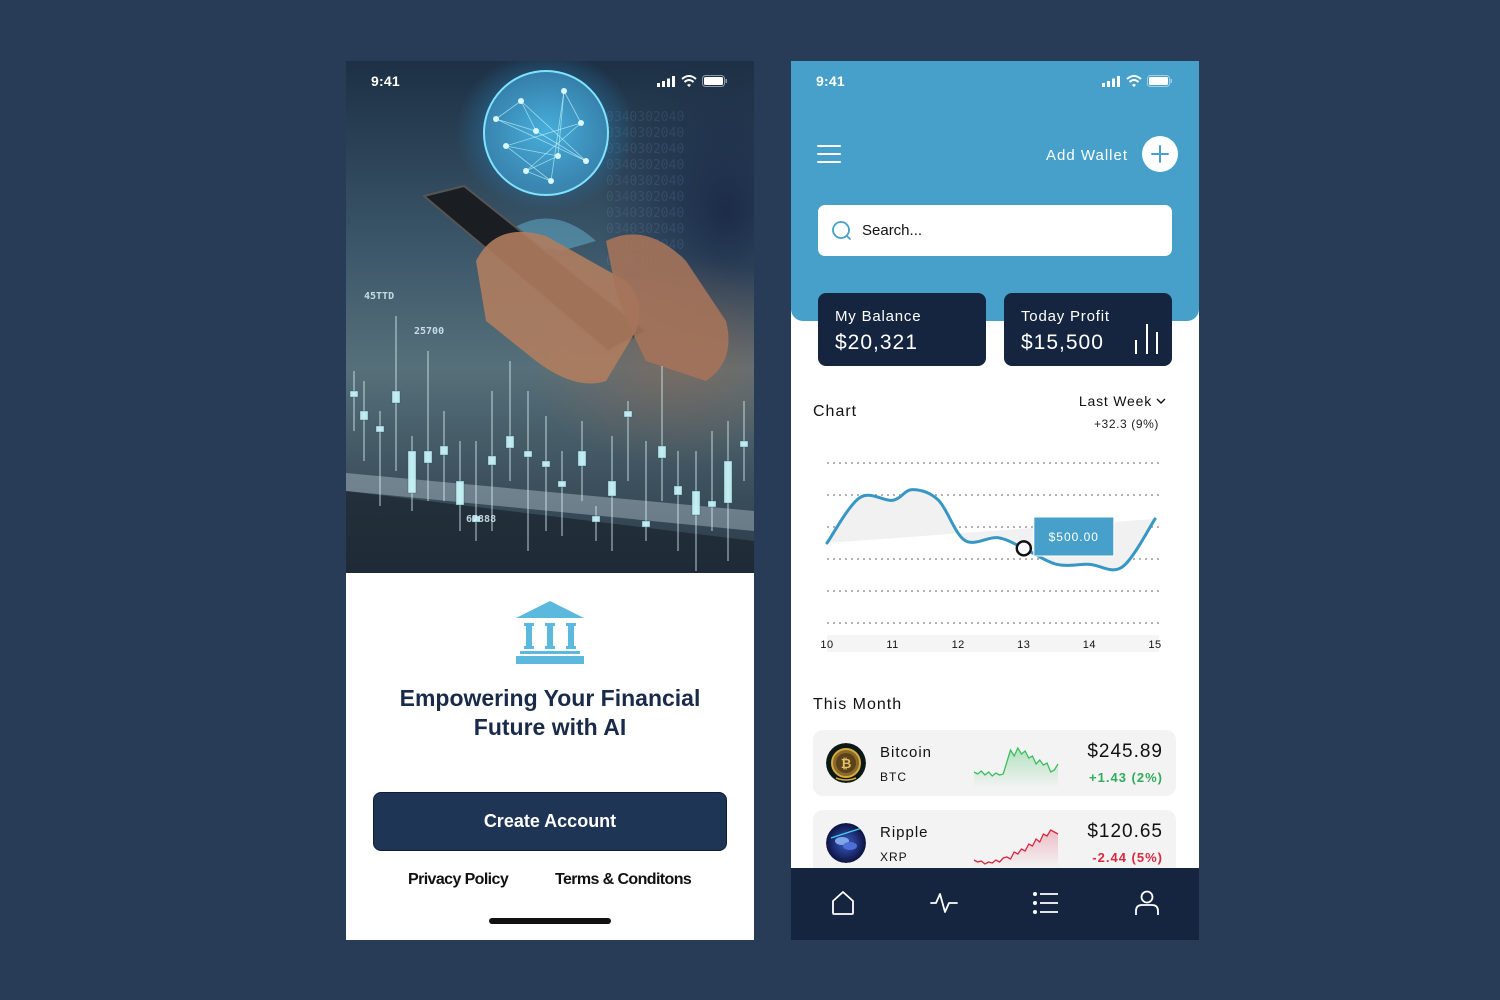 This screenshot has height=1000, width=1500. Describe the element at coordinates (1087, 155) in the screenshot. I see `add-wallet-label: Add Wallet` at that location.